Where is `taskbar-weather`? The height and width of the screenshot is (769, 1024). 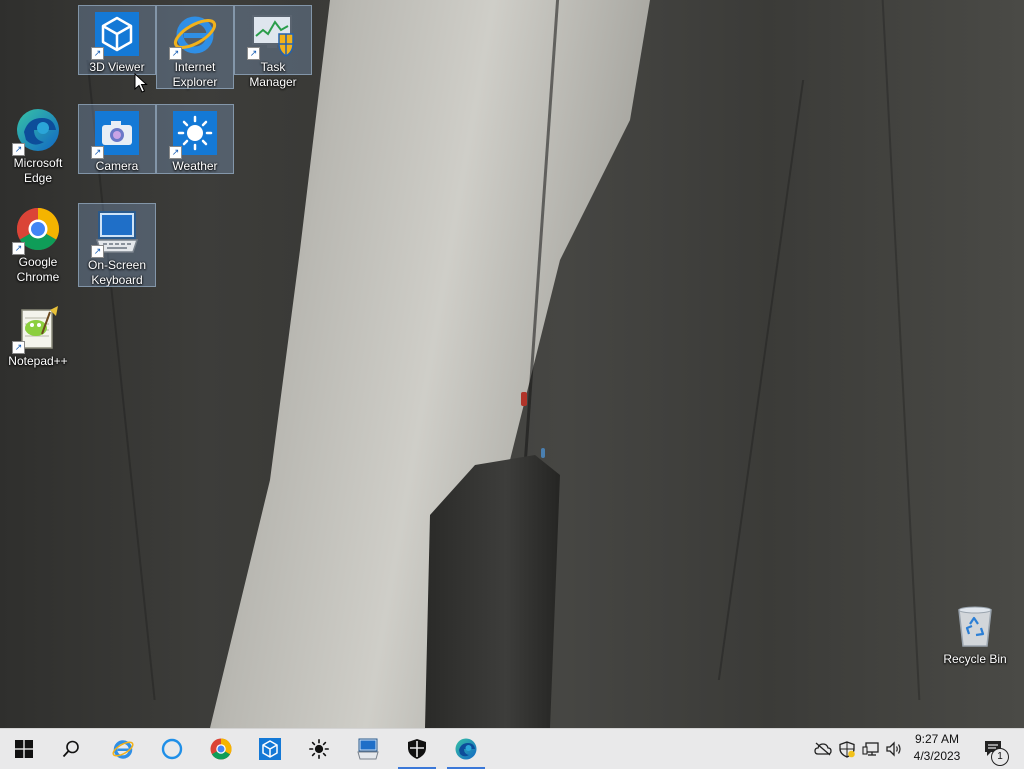 taskbar-weather is located at coordinates (319, 749).